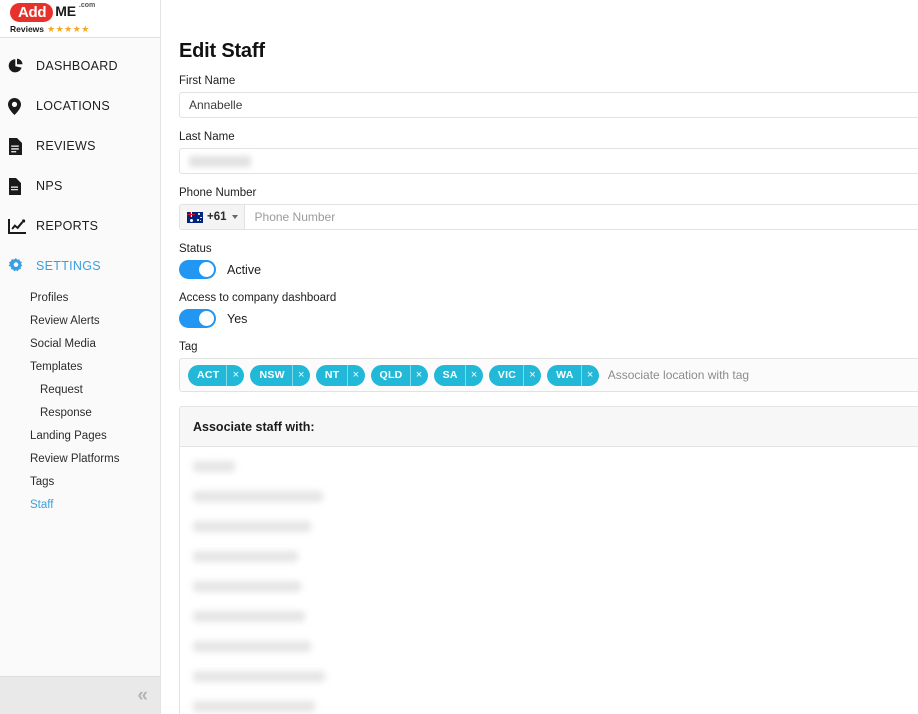 This screenshot has height=714, width=918. Describe the element at coordinates (450, 375) in the screenshot. I see `tag-pill-label: SA` at that location.